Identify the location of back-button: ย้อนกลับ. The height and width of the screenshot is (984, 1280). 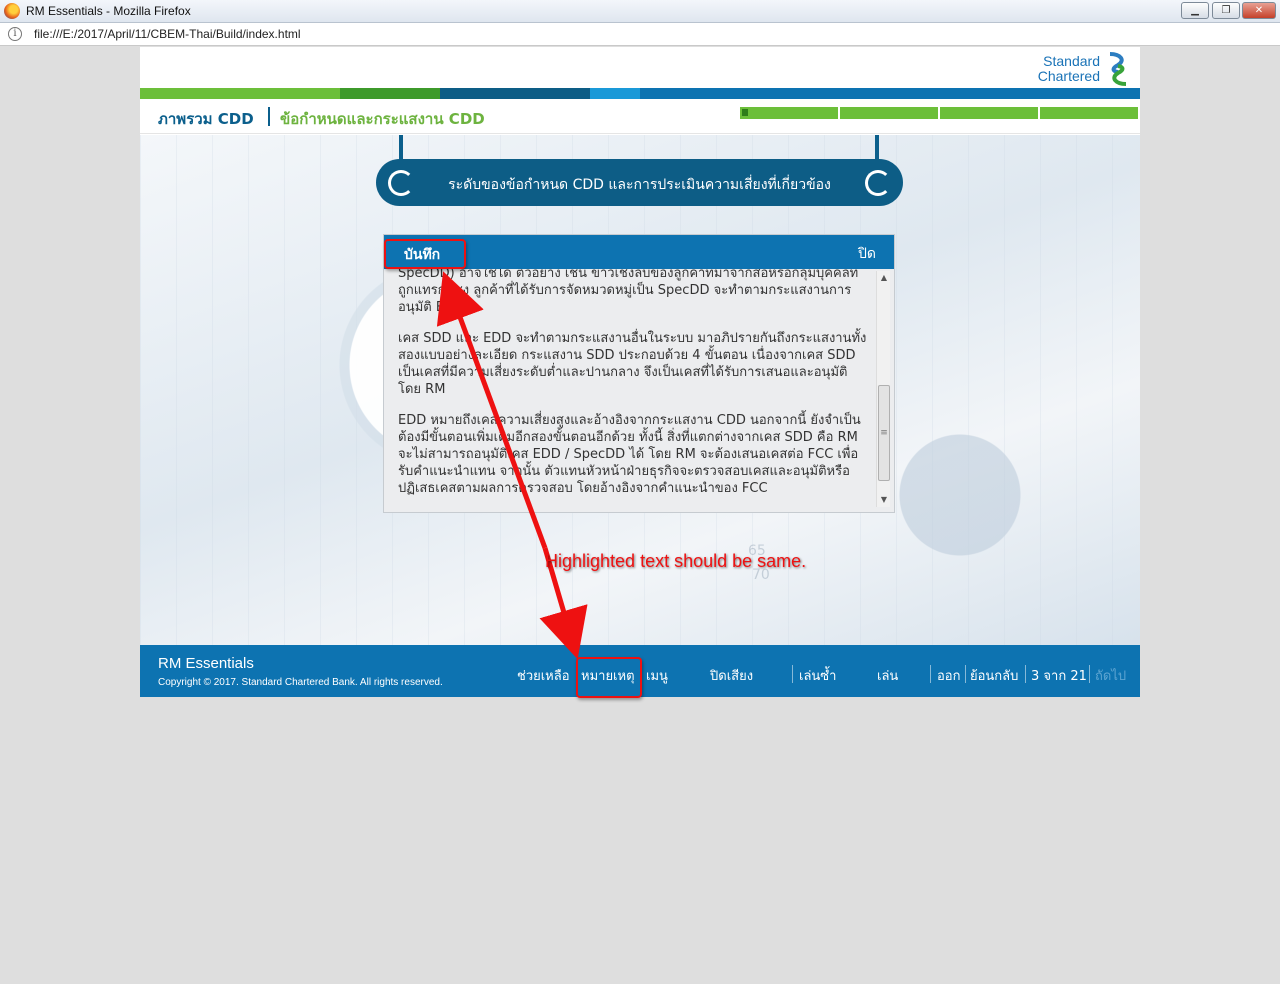
(994, 675).